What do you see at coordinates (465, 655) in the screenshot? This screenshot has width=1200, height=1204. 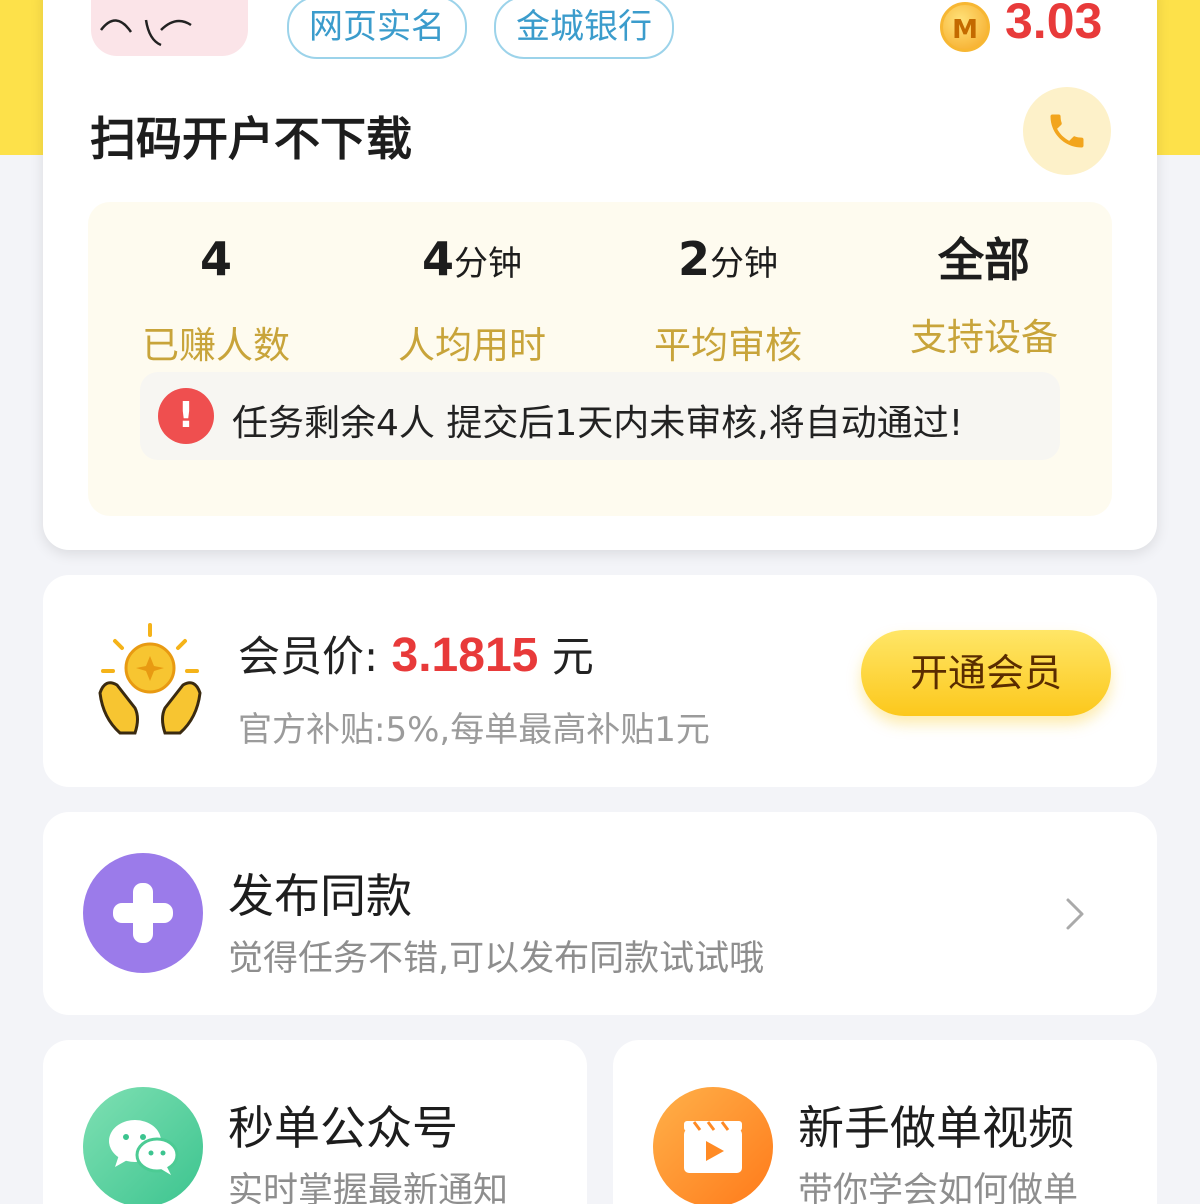 I see `member-price-value: 3.1815` at bounding box center [465, 655].